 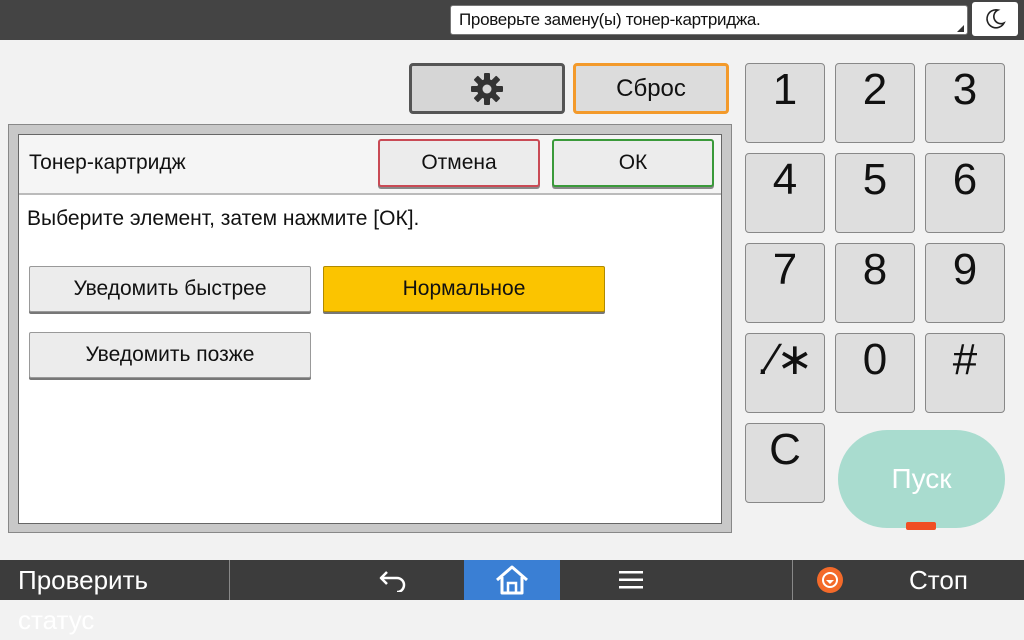 I want to click on menu-button, so click(x=631, y=580).